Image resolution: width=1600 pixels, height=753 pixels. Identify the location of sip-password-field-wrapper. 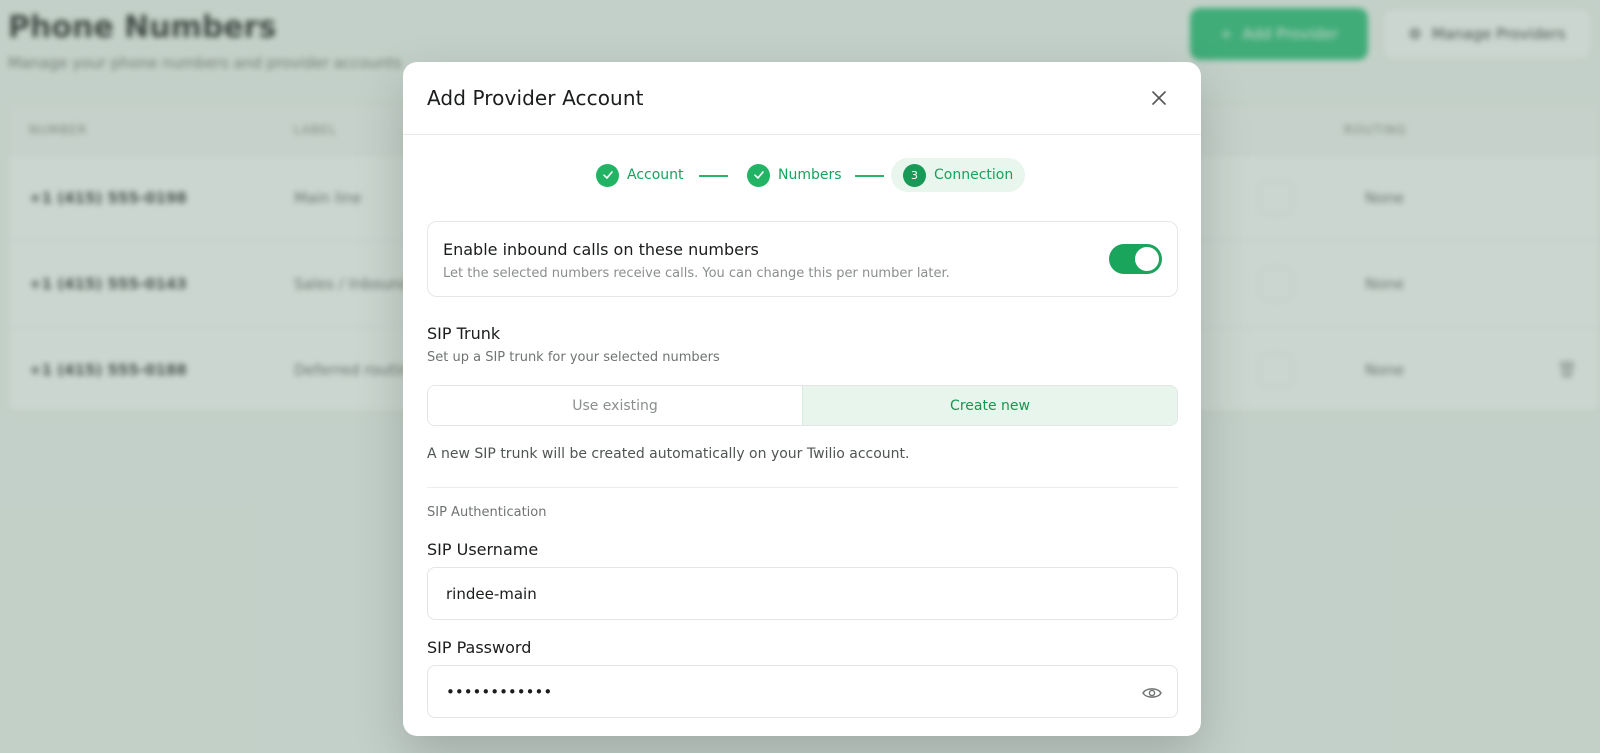
(802, 691).